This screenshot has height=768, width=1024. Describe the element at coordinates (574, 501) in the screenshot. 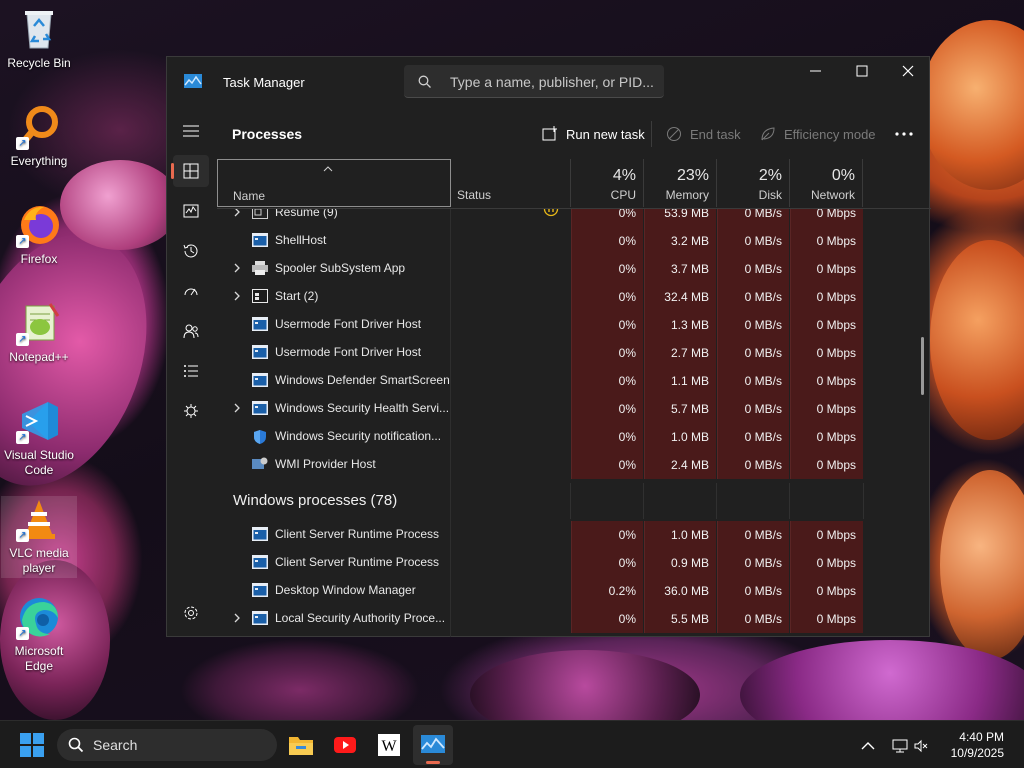

I see `group-header-windows-processes: Windows processes (78)` at that location.